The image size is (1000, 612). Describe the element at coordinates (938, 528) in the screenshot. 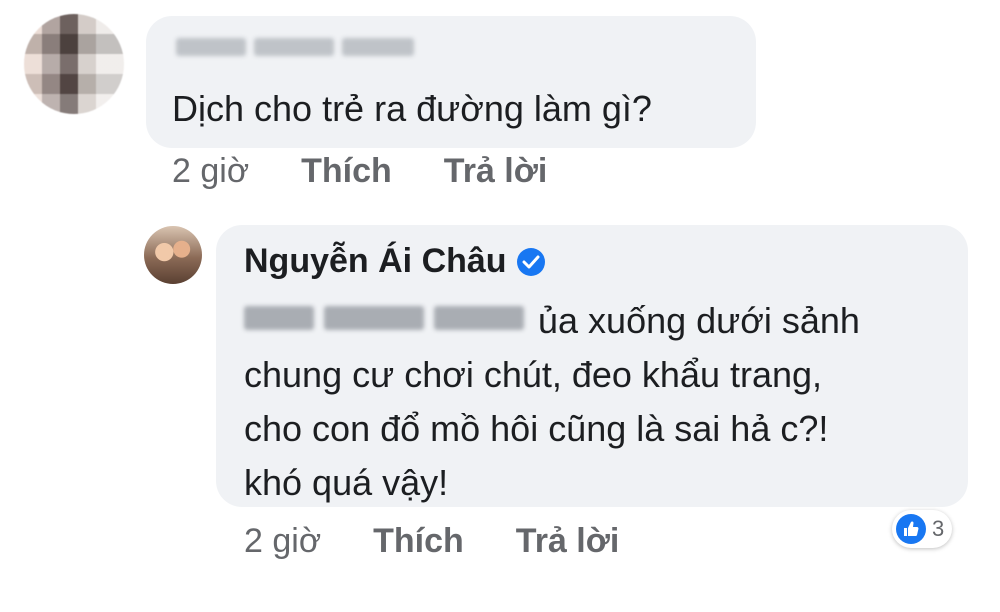

I see `reaction-count: 3` at that location.